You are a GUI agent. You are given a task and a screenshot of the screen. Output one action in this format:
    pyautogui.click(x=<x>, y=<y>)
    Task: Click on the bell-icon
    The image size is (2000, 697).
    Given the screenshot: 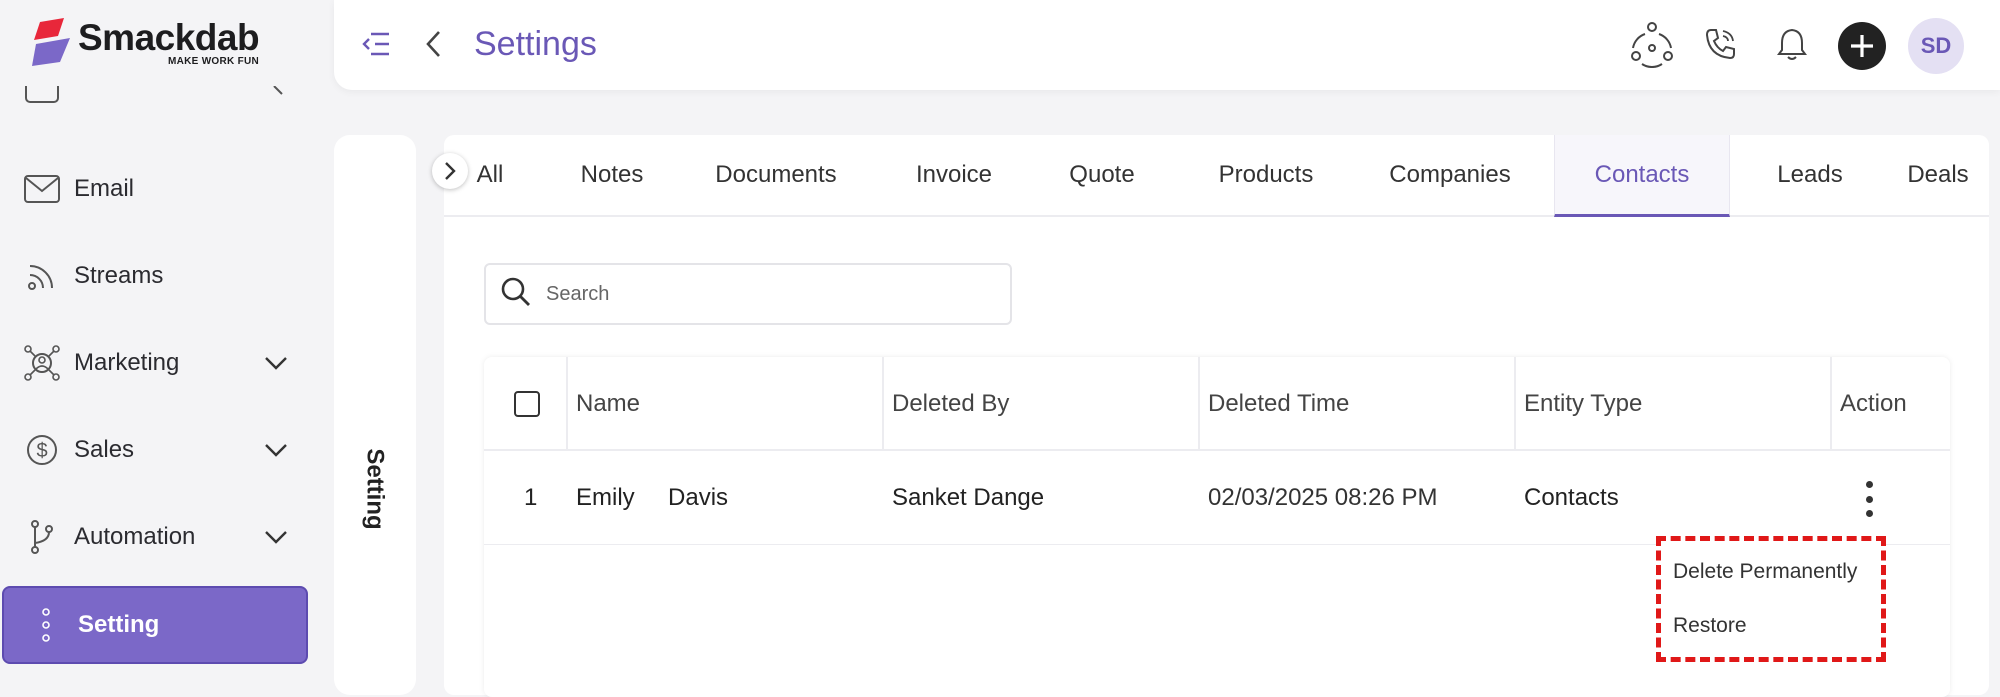 What is the action you would take?
    pyautogui.click(x=1792, y=44)
    